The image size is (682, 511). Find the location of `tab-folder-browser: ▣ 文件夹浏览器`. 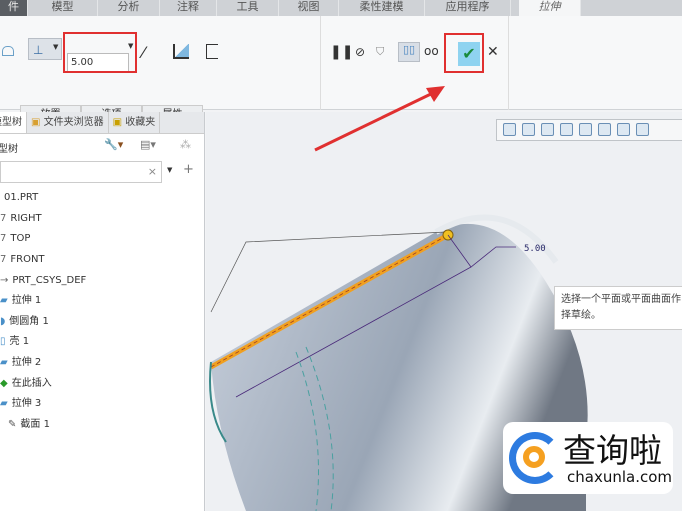

tab-folder-browser: ▣ 文件夹浏览器 is located at coordinates (68, 122).